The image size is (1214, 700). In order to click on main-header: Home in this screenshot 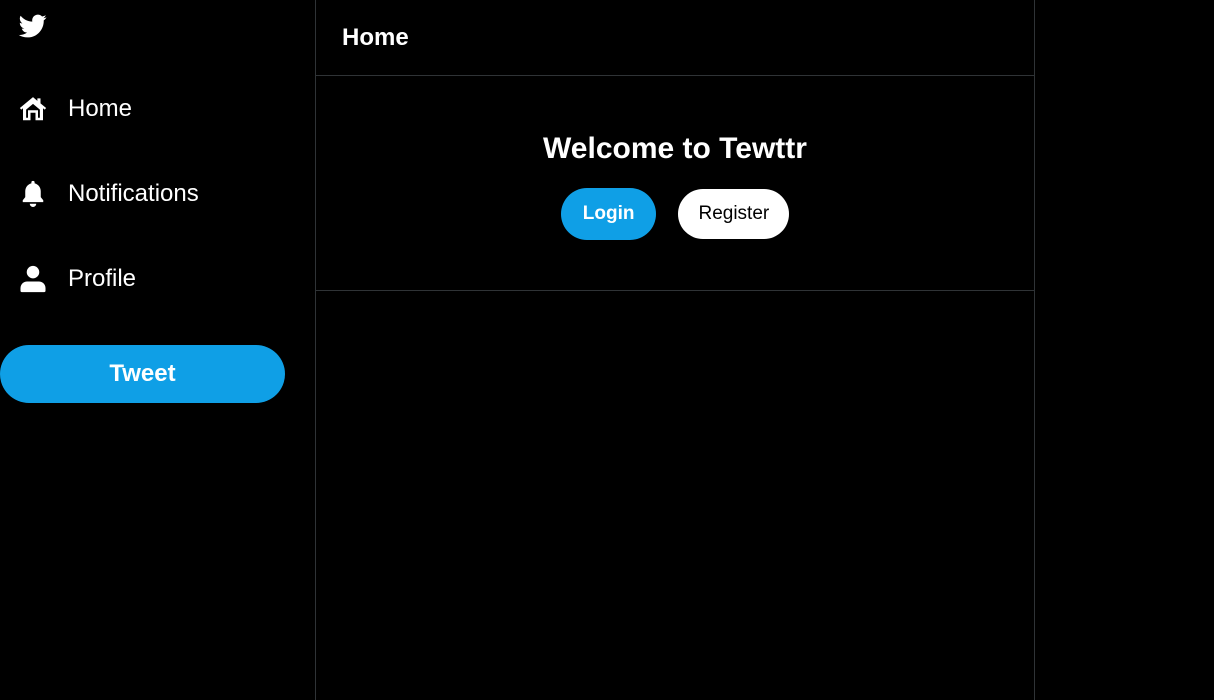, I will do `click(675, 38)`.